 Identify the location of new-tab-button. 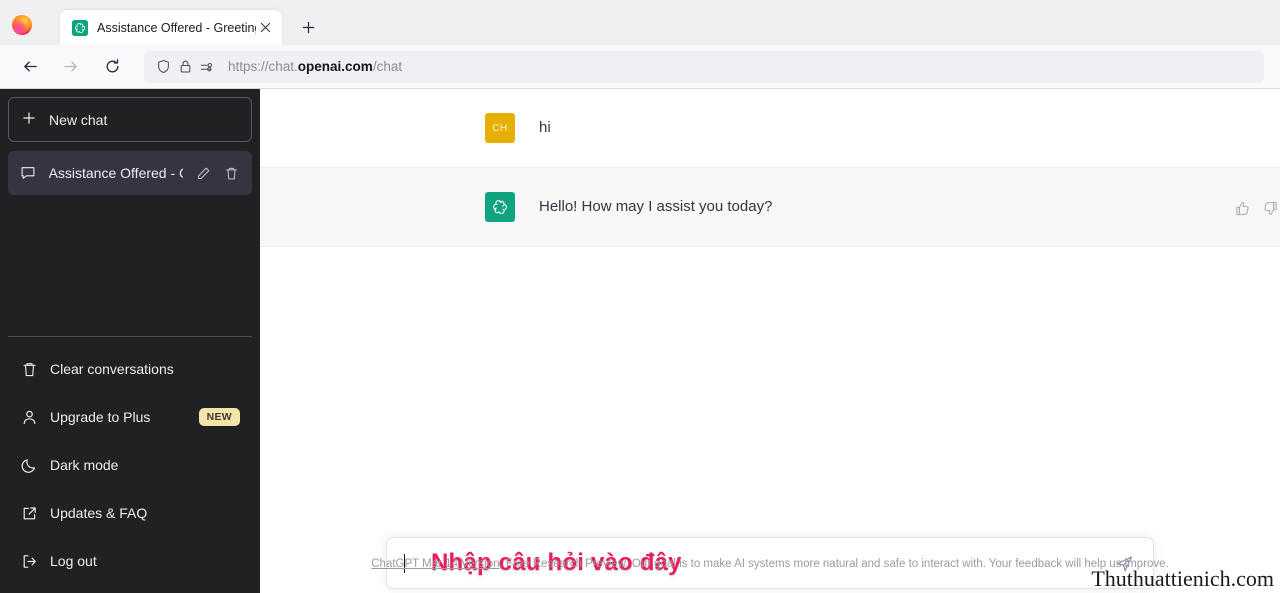
(308, 27).